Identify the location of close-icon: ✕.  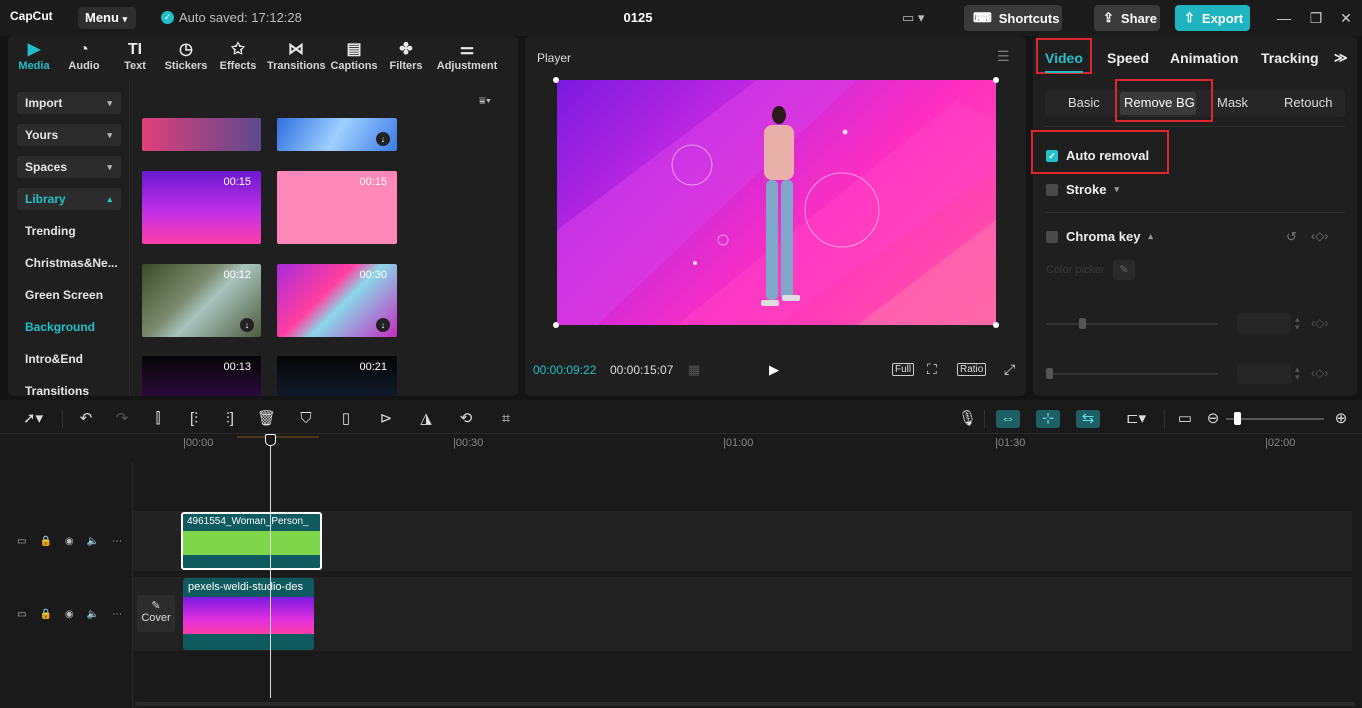
(1346, 18).